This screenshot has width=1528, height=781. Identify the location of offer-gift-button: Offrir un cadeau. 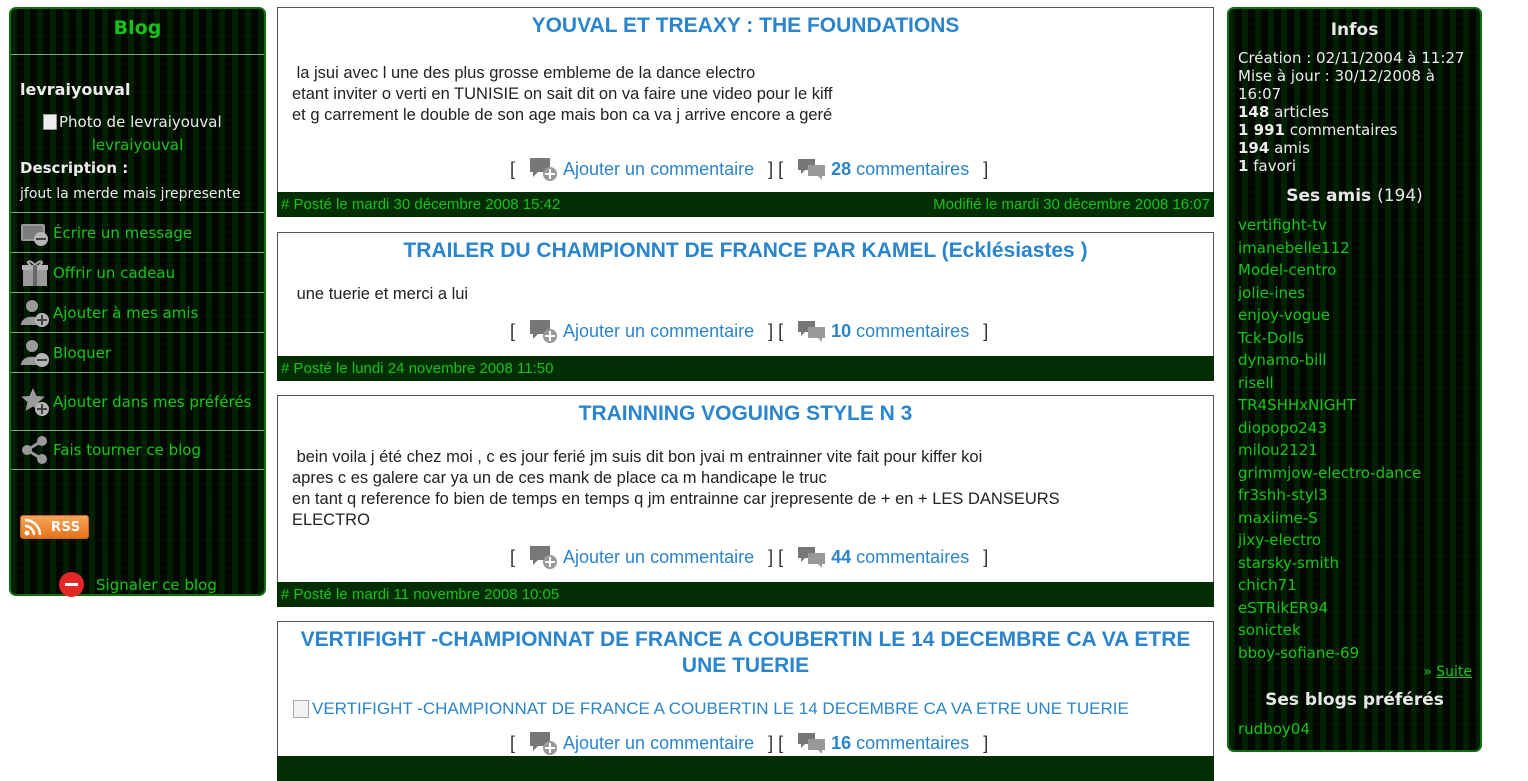
(137, 272).